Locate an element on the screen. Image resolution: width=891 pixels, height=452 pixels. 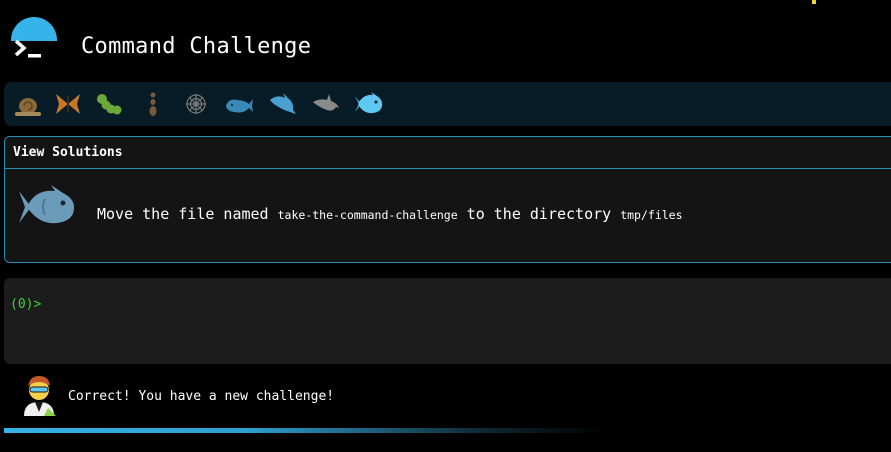
snail-icon is located at coordinates (28, 107).